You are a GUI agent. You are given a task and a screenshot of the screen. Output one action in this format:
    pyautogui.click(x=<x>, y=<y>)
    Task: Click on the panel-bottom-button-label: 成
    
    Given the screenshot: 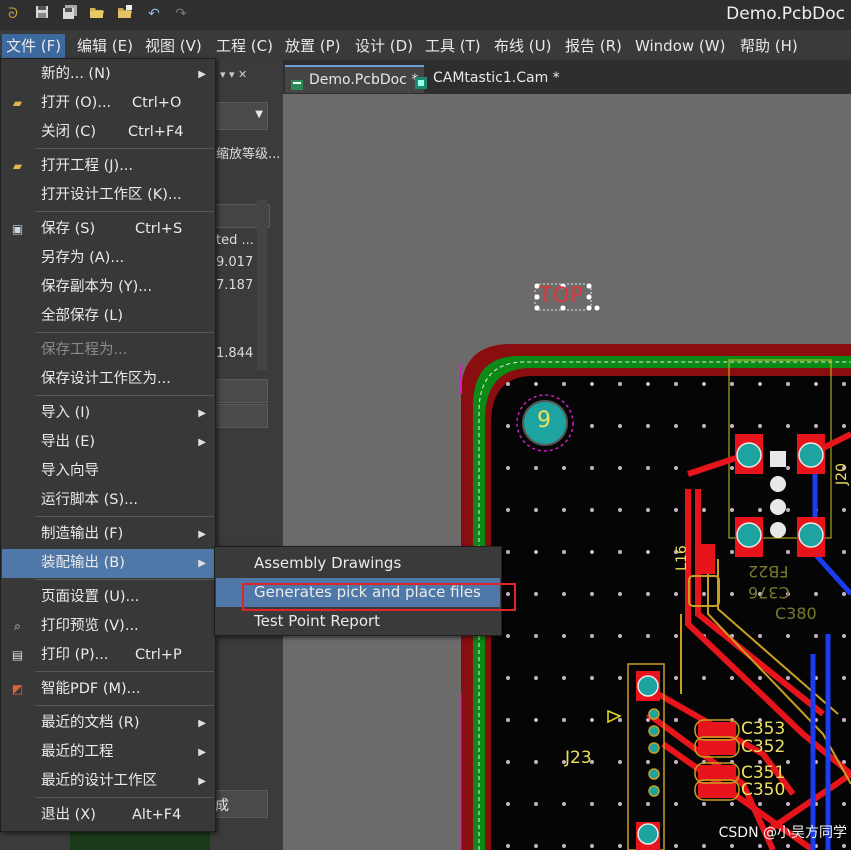 What is the action you would take?
    pyautogui.click(x=222, y=806)
    